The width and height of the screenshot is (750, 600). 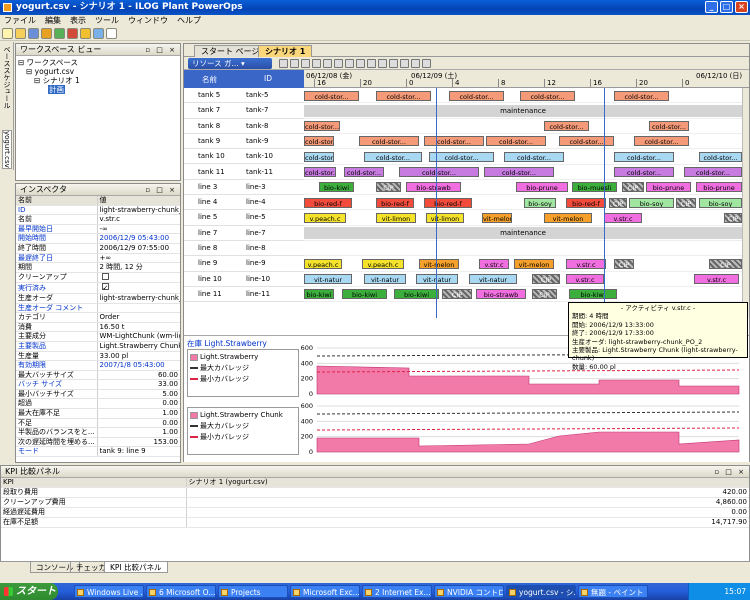 What do you see at coordinates (98, 71) in the screenshot?
I see `tree-item-yogurt: ⊟ yogurt.csv` at bounding box center [98, 71].